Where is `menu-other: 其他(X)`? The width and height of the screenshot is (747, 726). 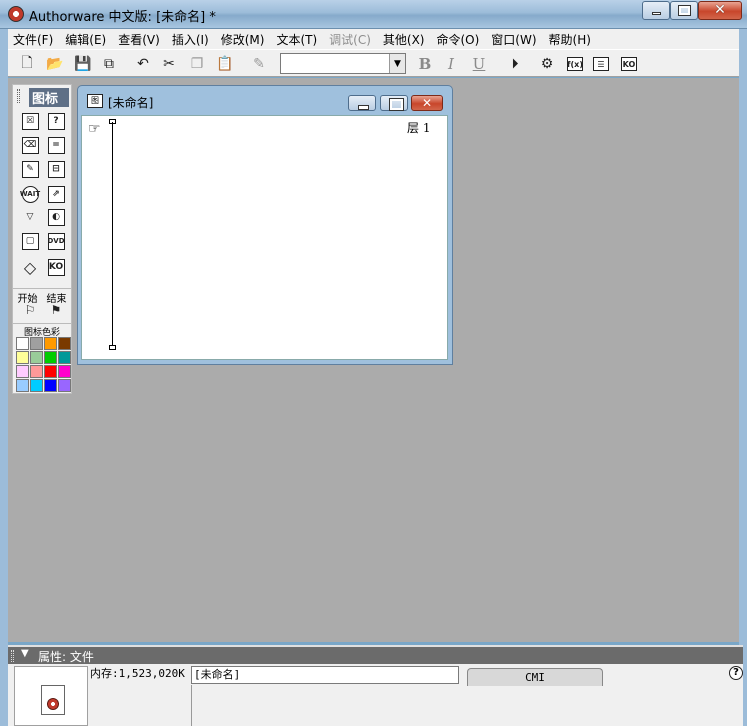 menu-other: 其他(X) is located at coordinates (404, 39).